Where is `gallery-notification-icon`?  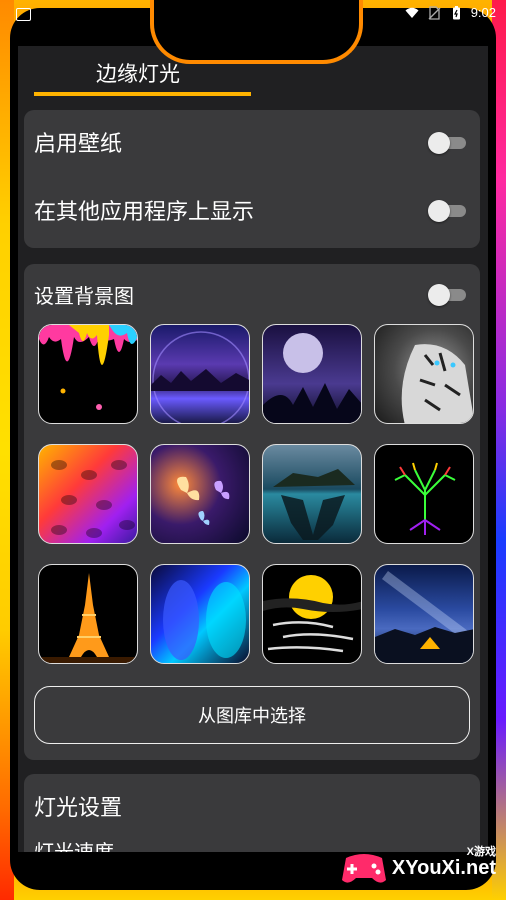 gallery-notification-icon is located at coordinates (23, 14).